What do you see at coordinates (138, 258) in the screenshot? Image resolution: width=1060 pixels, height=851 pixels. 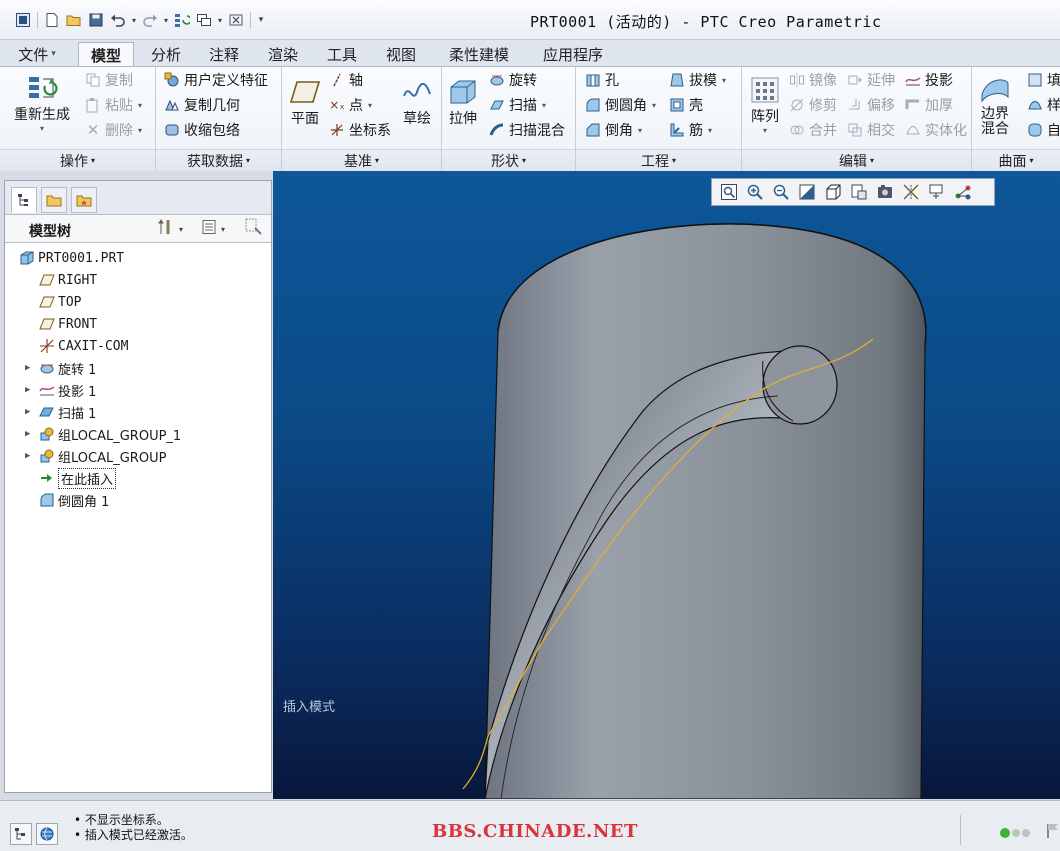 I see `tree-item: PRT0001.PRT` at bounding box center [138, 258].